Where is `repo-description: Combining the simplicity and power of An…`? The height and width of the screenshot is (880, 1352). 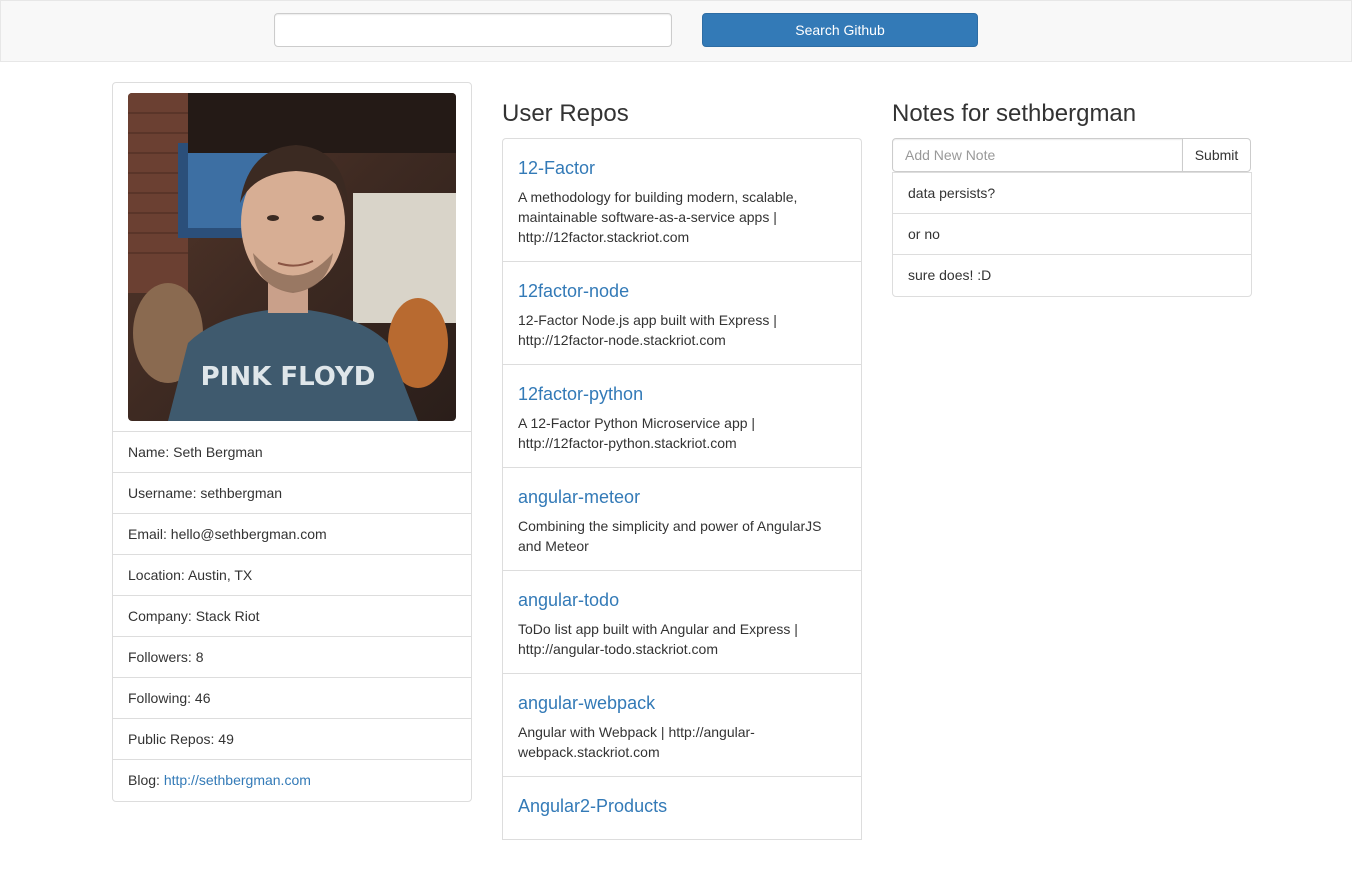 repo-description: Combining the simplicity and power of An… is located at coordinates (670, 536).